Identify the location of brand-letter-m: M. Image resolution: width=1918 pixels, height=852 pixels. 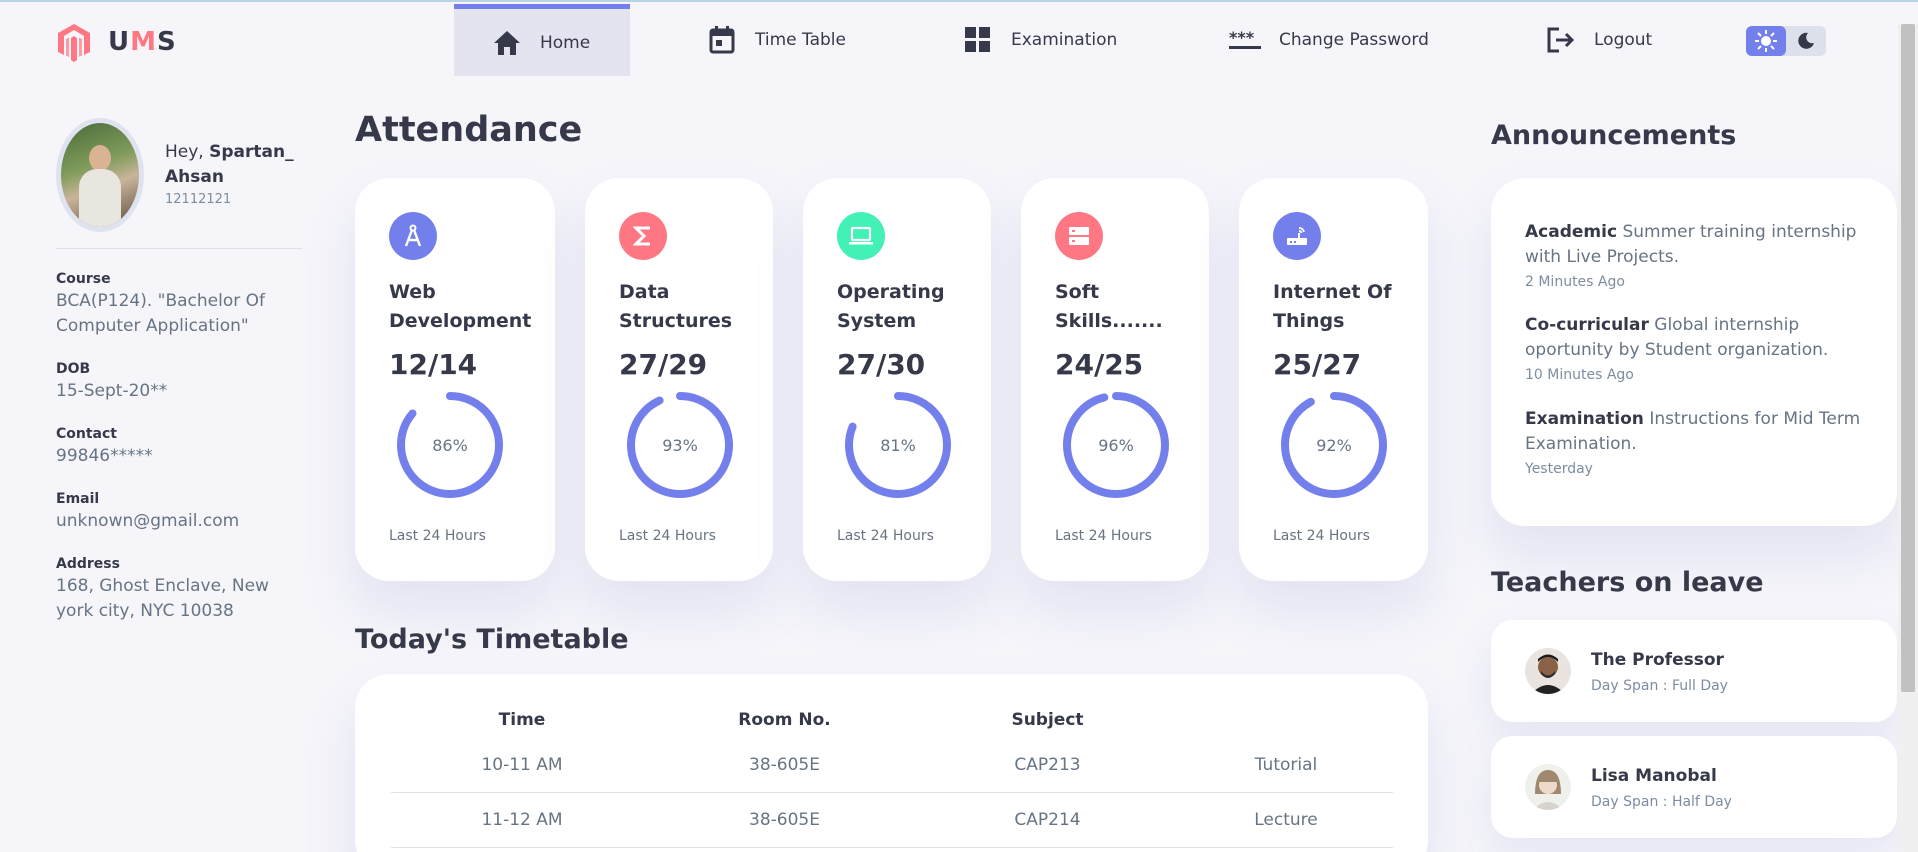
(143, 42).